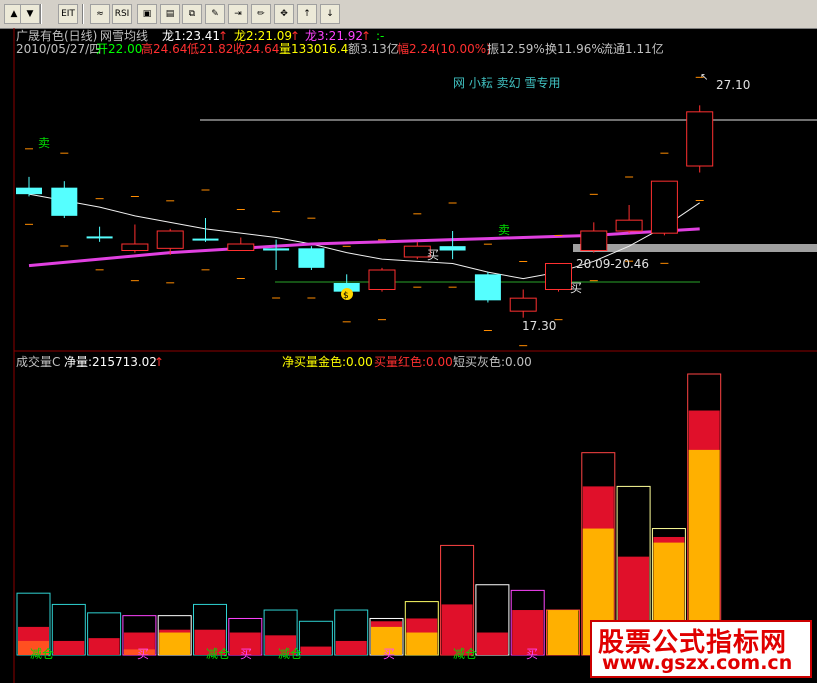 The width and height of the screenshot is (817, 683). What do you see at coordinates (192, 14) in the screenshot?
I see `copy-icon: ⧉` at bounding box center [192, 14].